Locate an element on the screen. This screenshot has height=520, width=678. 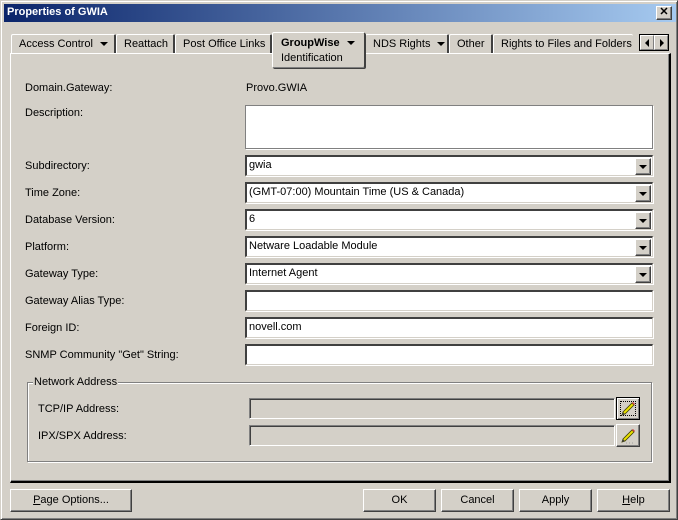
arrow-left-icon is located at coordinates (647, 43).